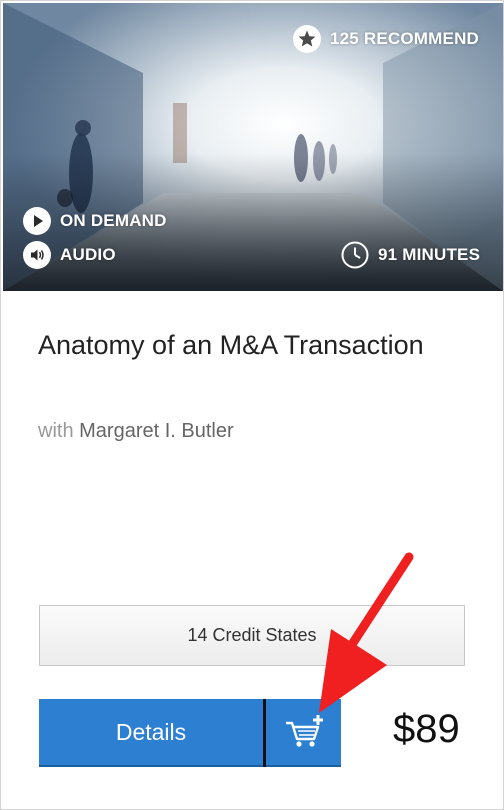  I want to click on duration-badge: 91 MINUTES, so click(410, 255).